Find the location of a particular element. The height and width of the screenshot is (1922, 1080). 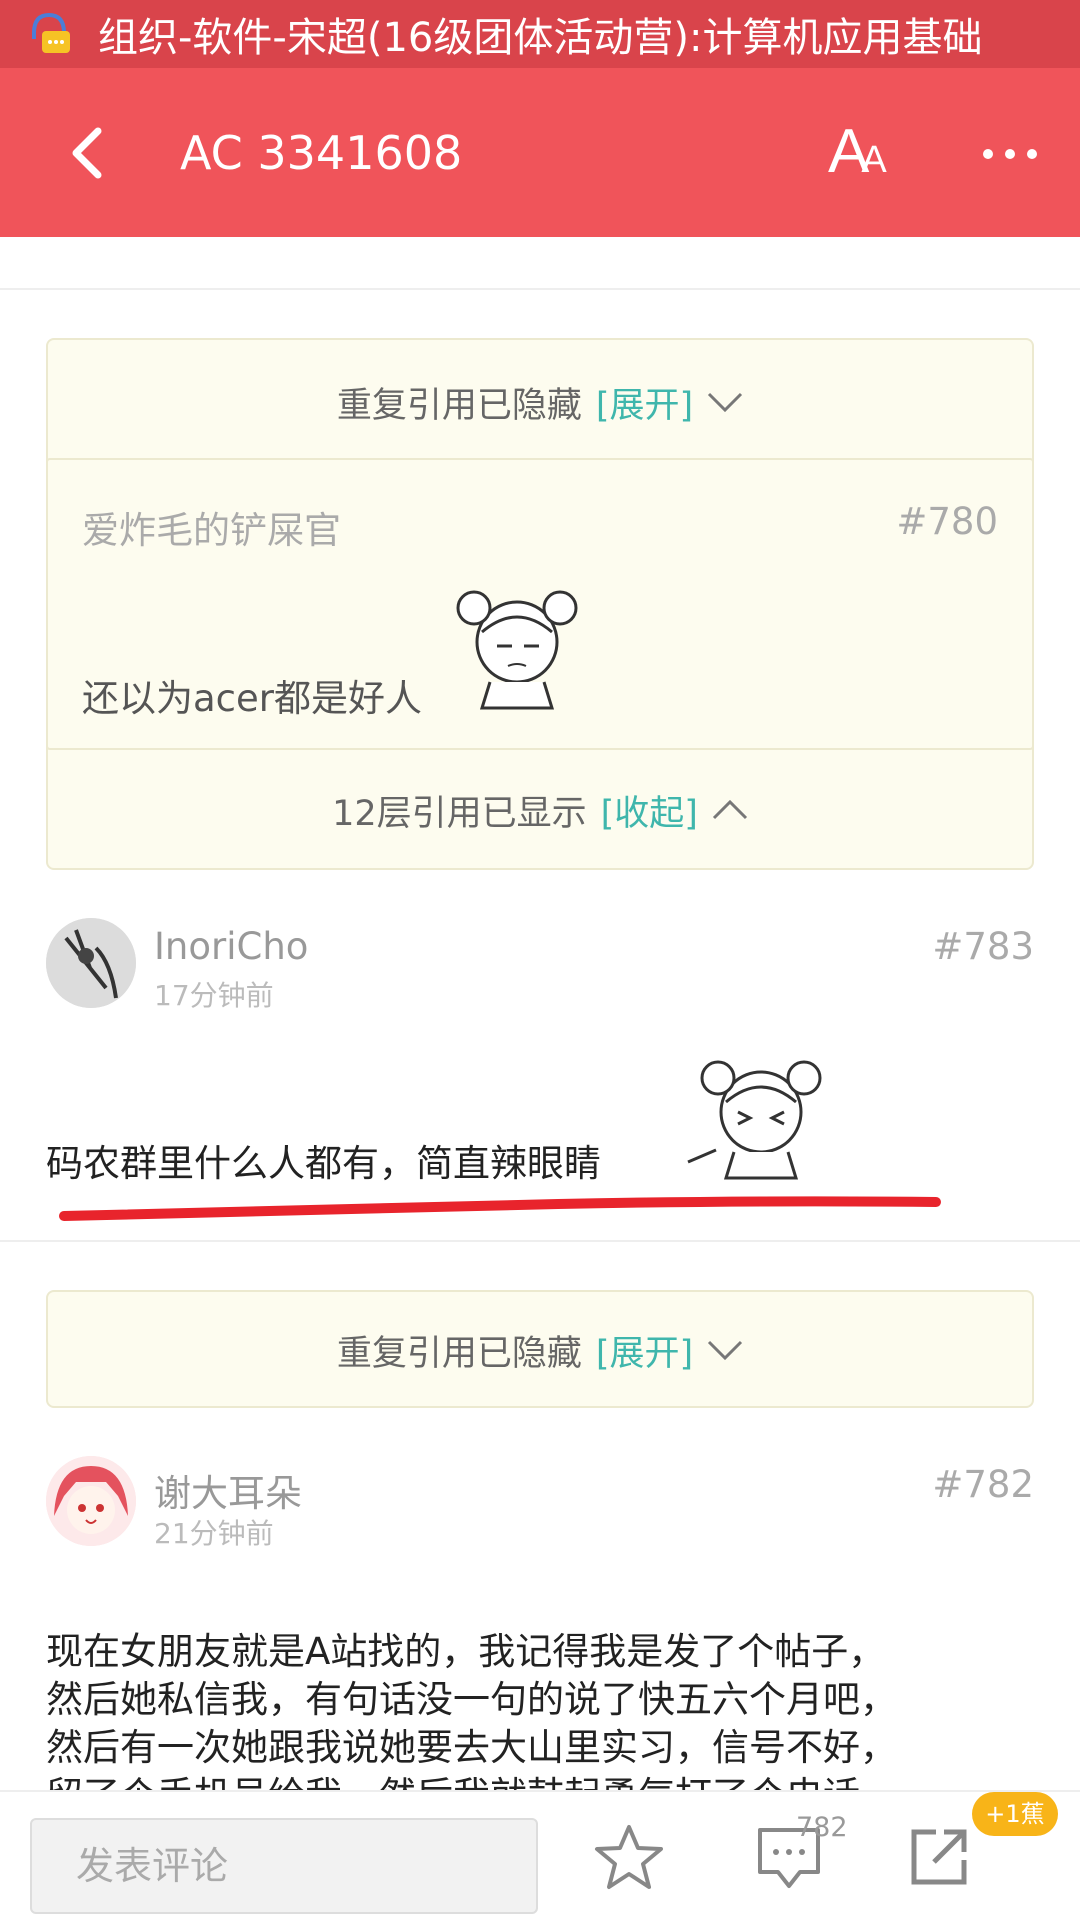

share-icon is located at coordinates (939, 1857).